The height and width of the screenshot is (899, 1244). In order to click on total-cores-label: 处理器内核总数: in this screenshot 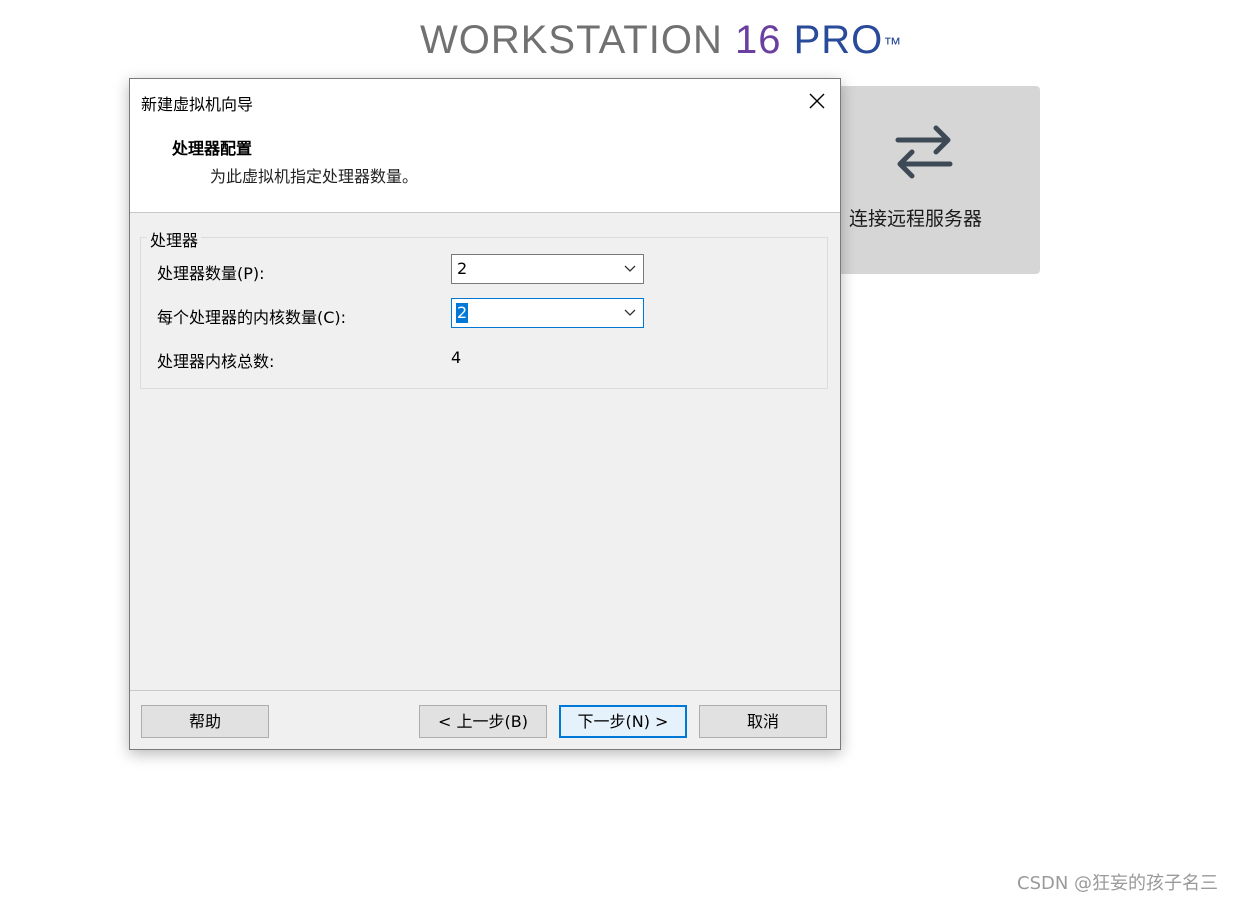, I will do `click(216, 361)`.